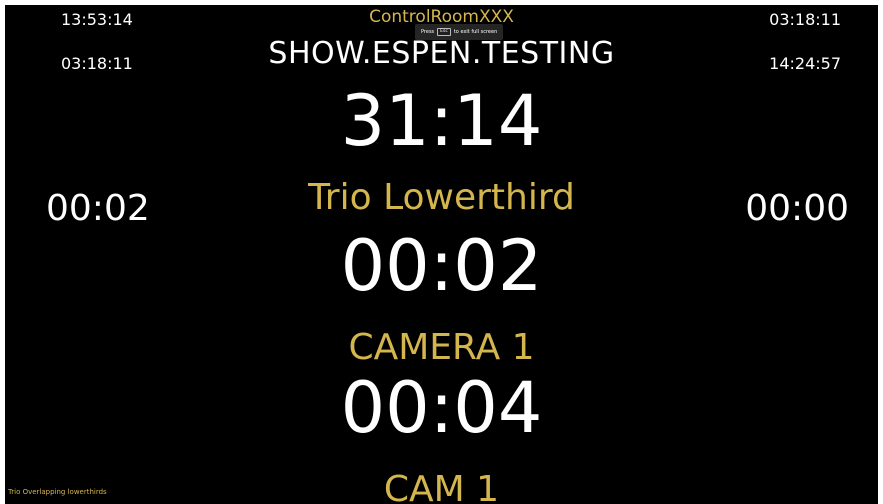 The height and width of the screenshot is (504, 883). I want to click on main-timer: 31:14, so click(441, 121).